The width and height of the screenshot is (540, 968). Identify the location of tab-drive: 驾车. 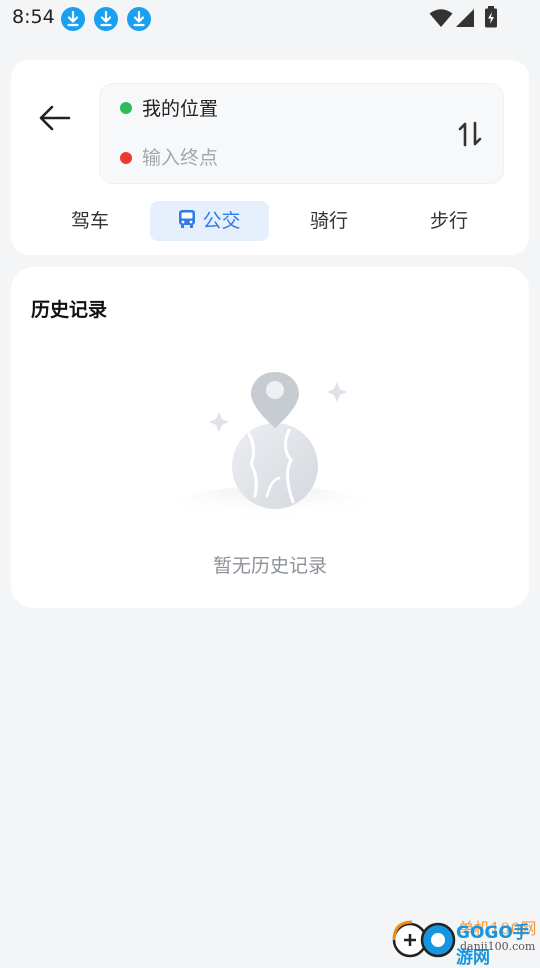
(90, 221).